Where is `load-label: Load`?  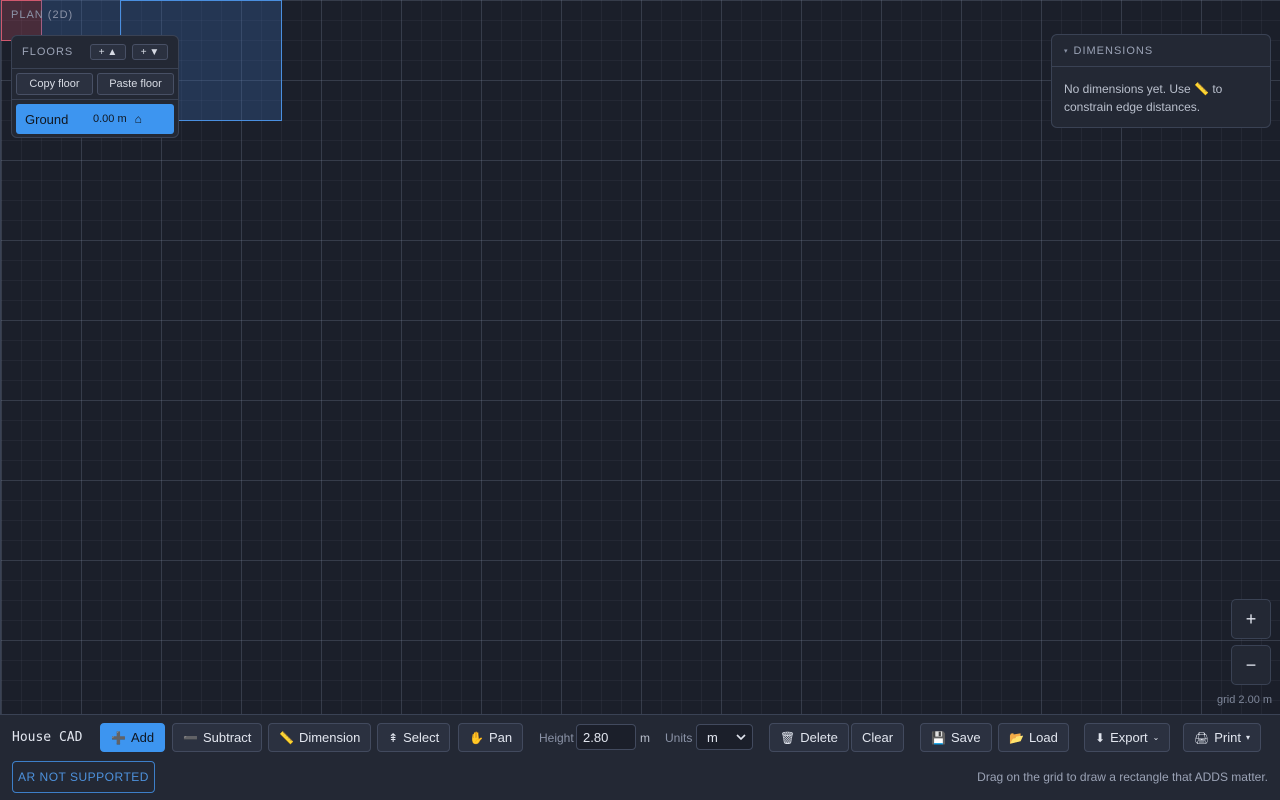
load-label: Load is located at coordinates (1043, 737).